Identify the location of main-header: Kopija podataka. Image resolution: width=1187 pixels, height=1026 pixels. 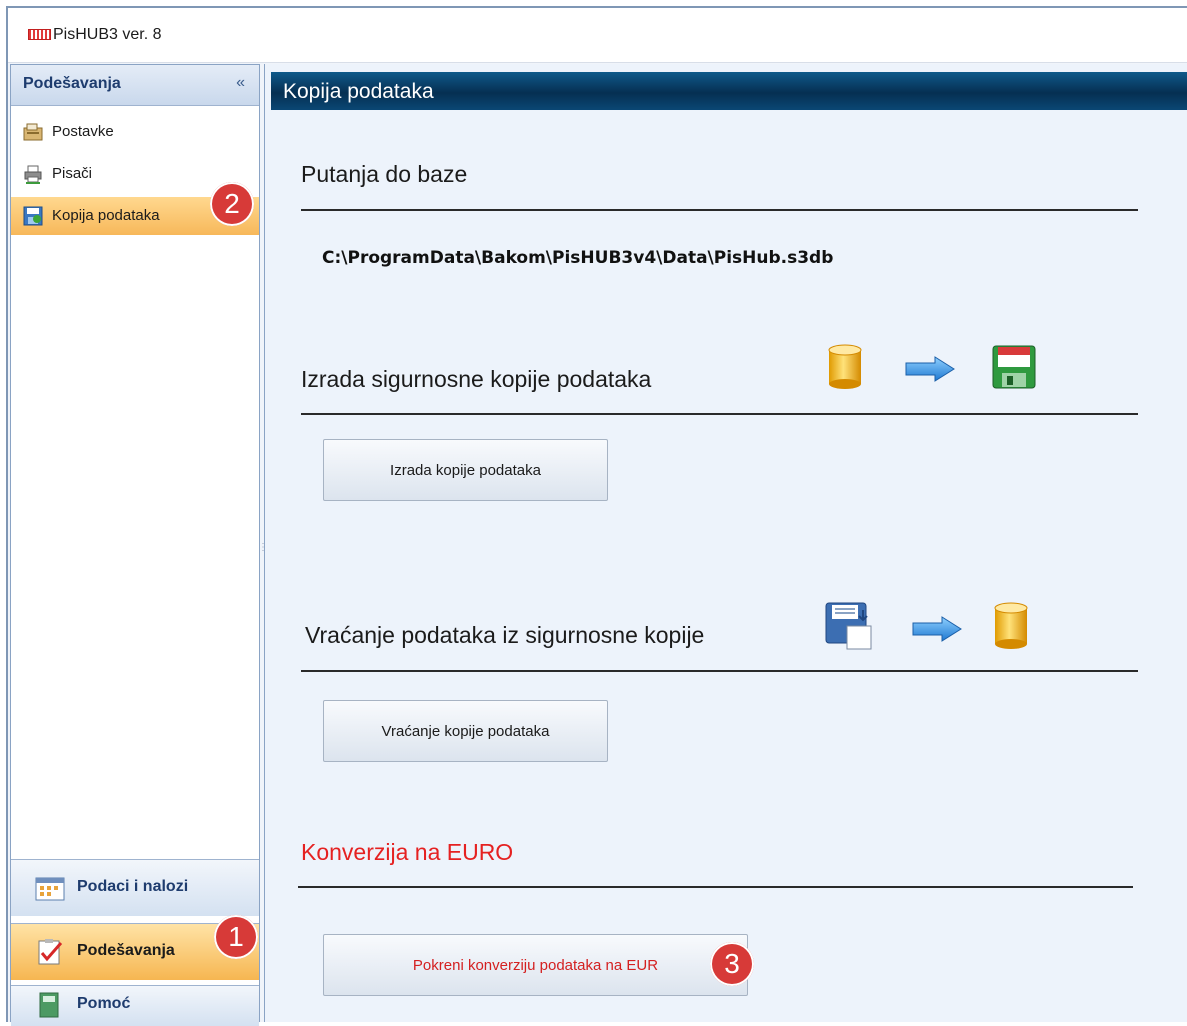
(729, 91).